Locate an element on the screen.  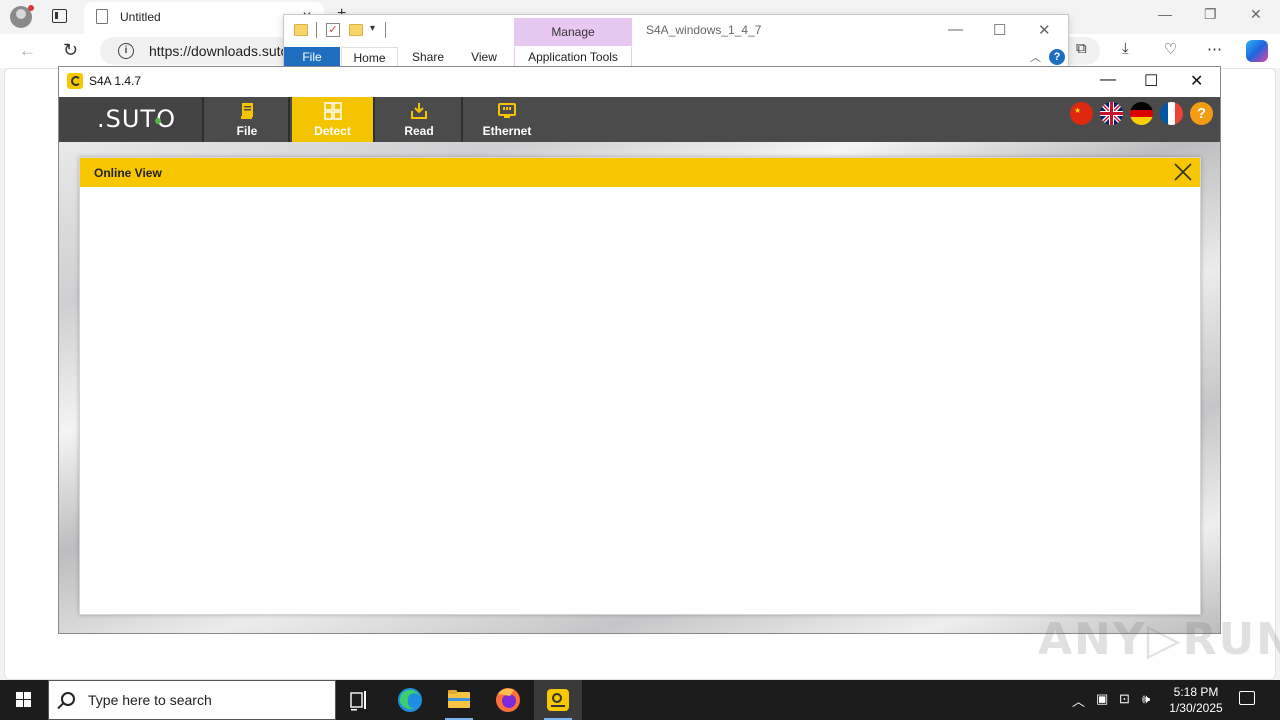
s4a-icon is located at coordinates (558, 700).